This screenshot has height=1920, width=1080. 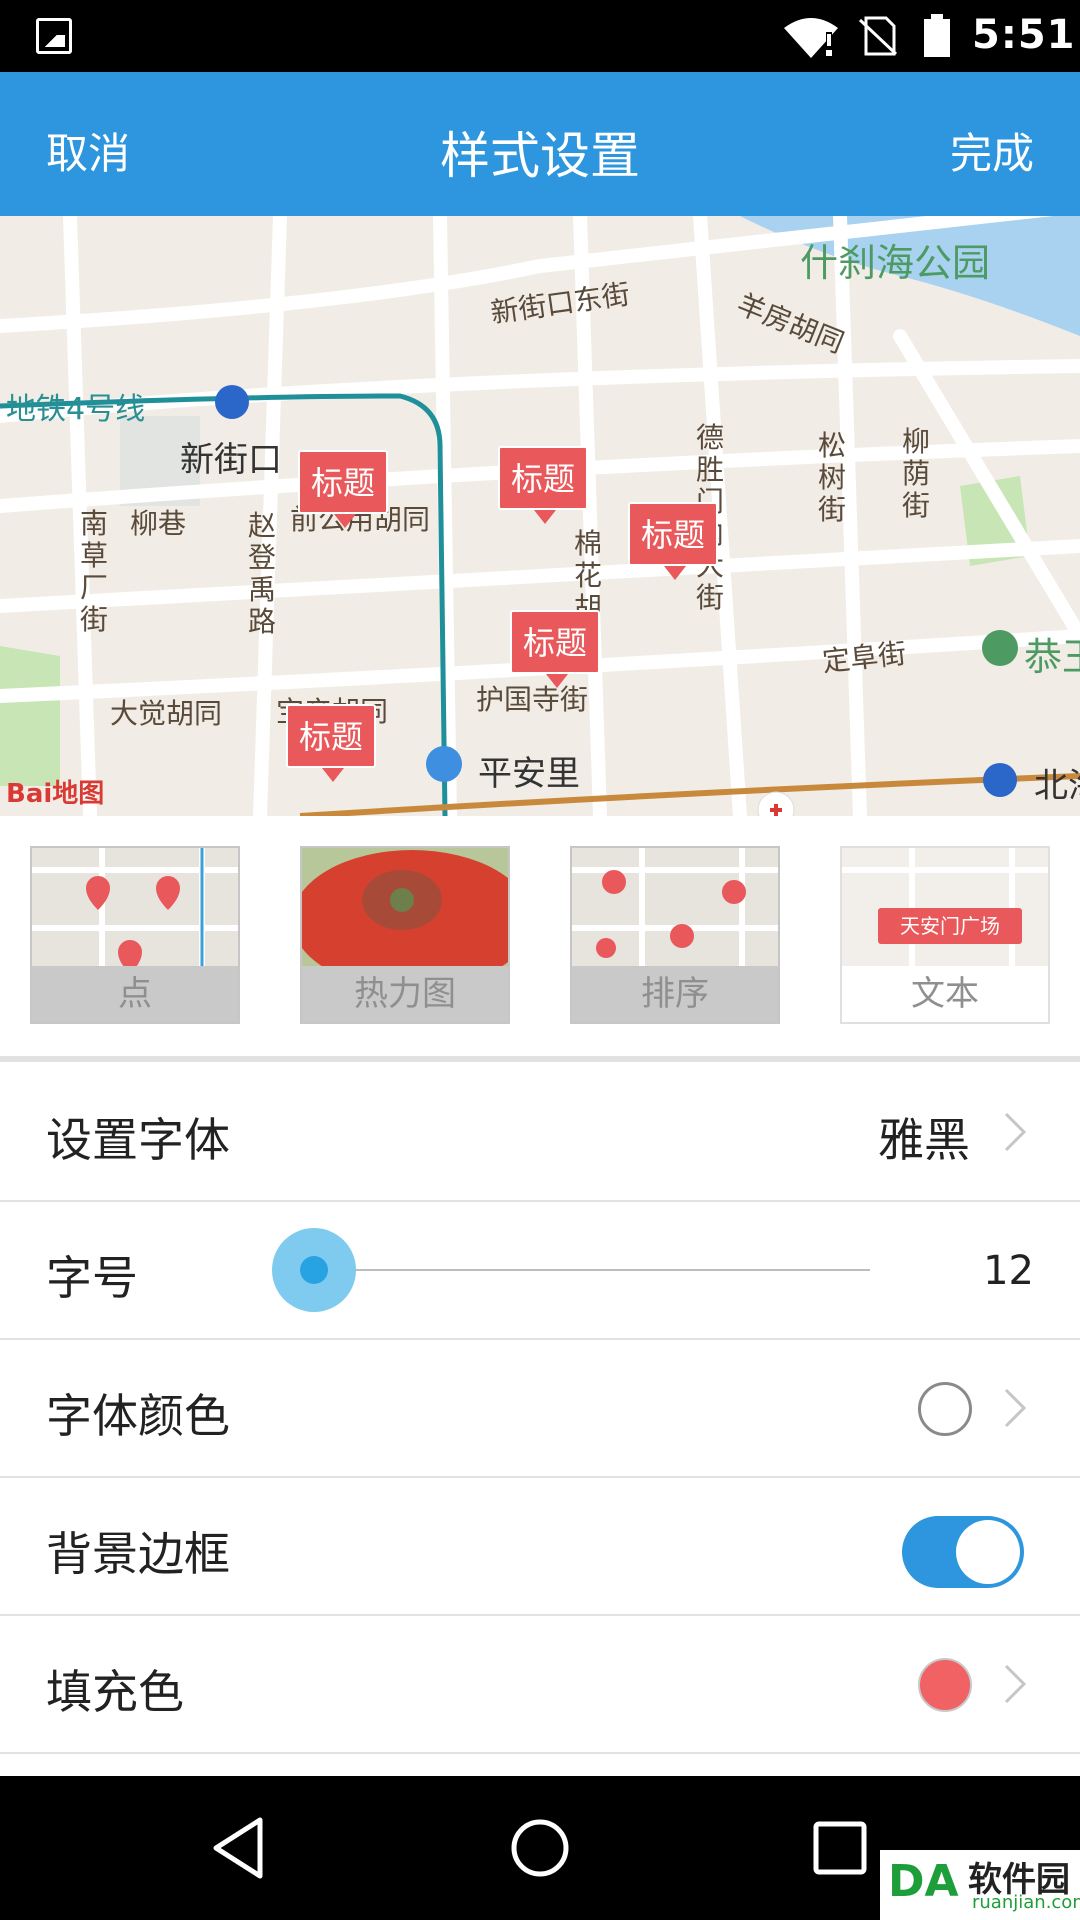 What do you see at coordinates (115, 1692) in the screenshot?
I see `fill-color-label: 填充色` at bounding box center [115, 1692].